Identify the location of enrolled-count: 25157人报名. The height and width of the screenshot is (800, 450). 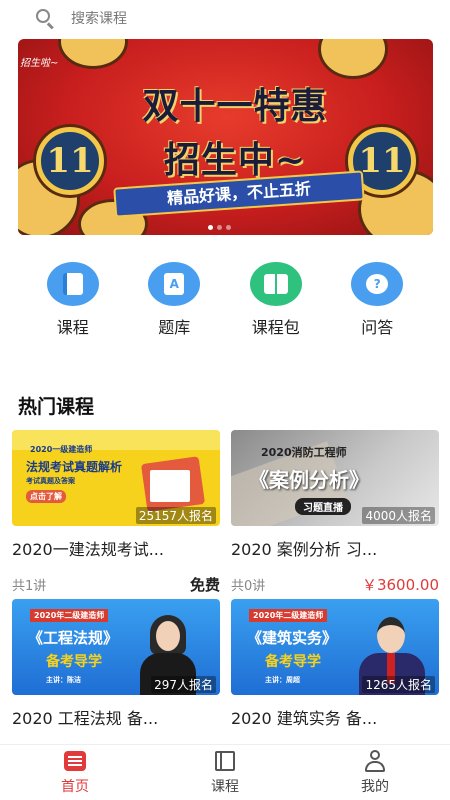
(175, 515).